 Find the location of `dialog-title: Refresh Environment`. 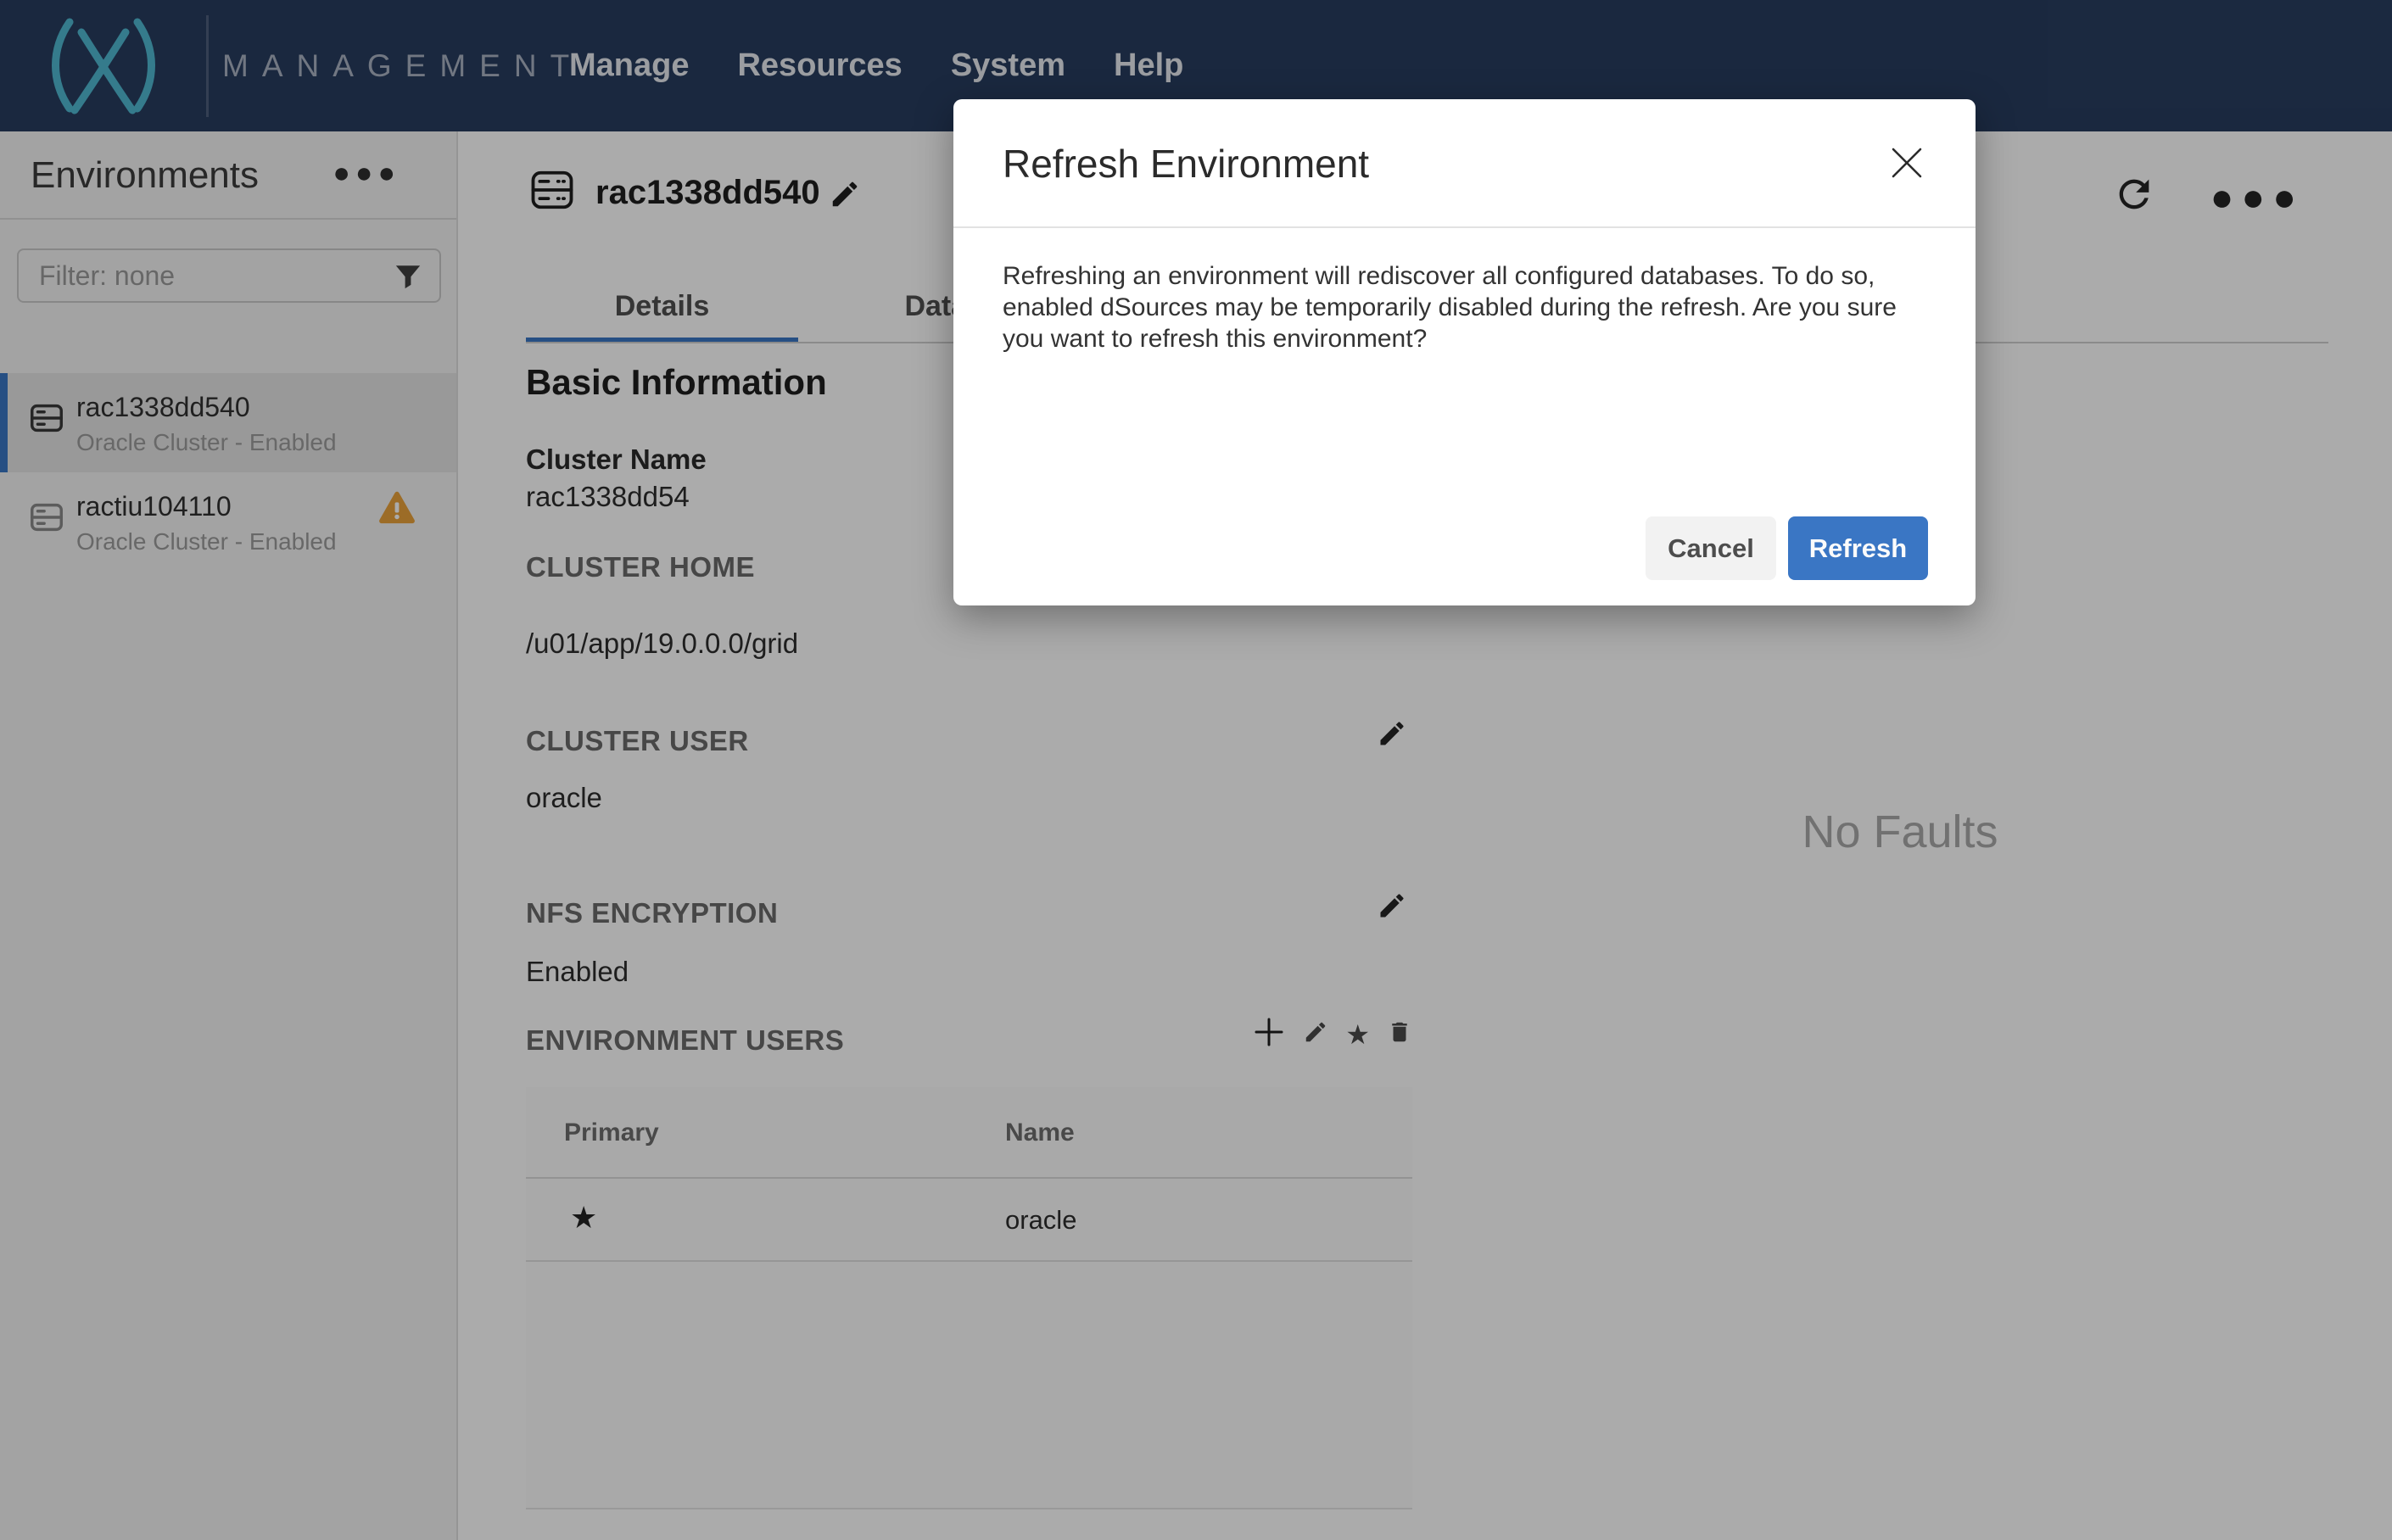

dialog-title: Refresh Environment is located at coordinates (1186, 164).